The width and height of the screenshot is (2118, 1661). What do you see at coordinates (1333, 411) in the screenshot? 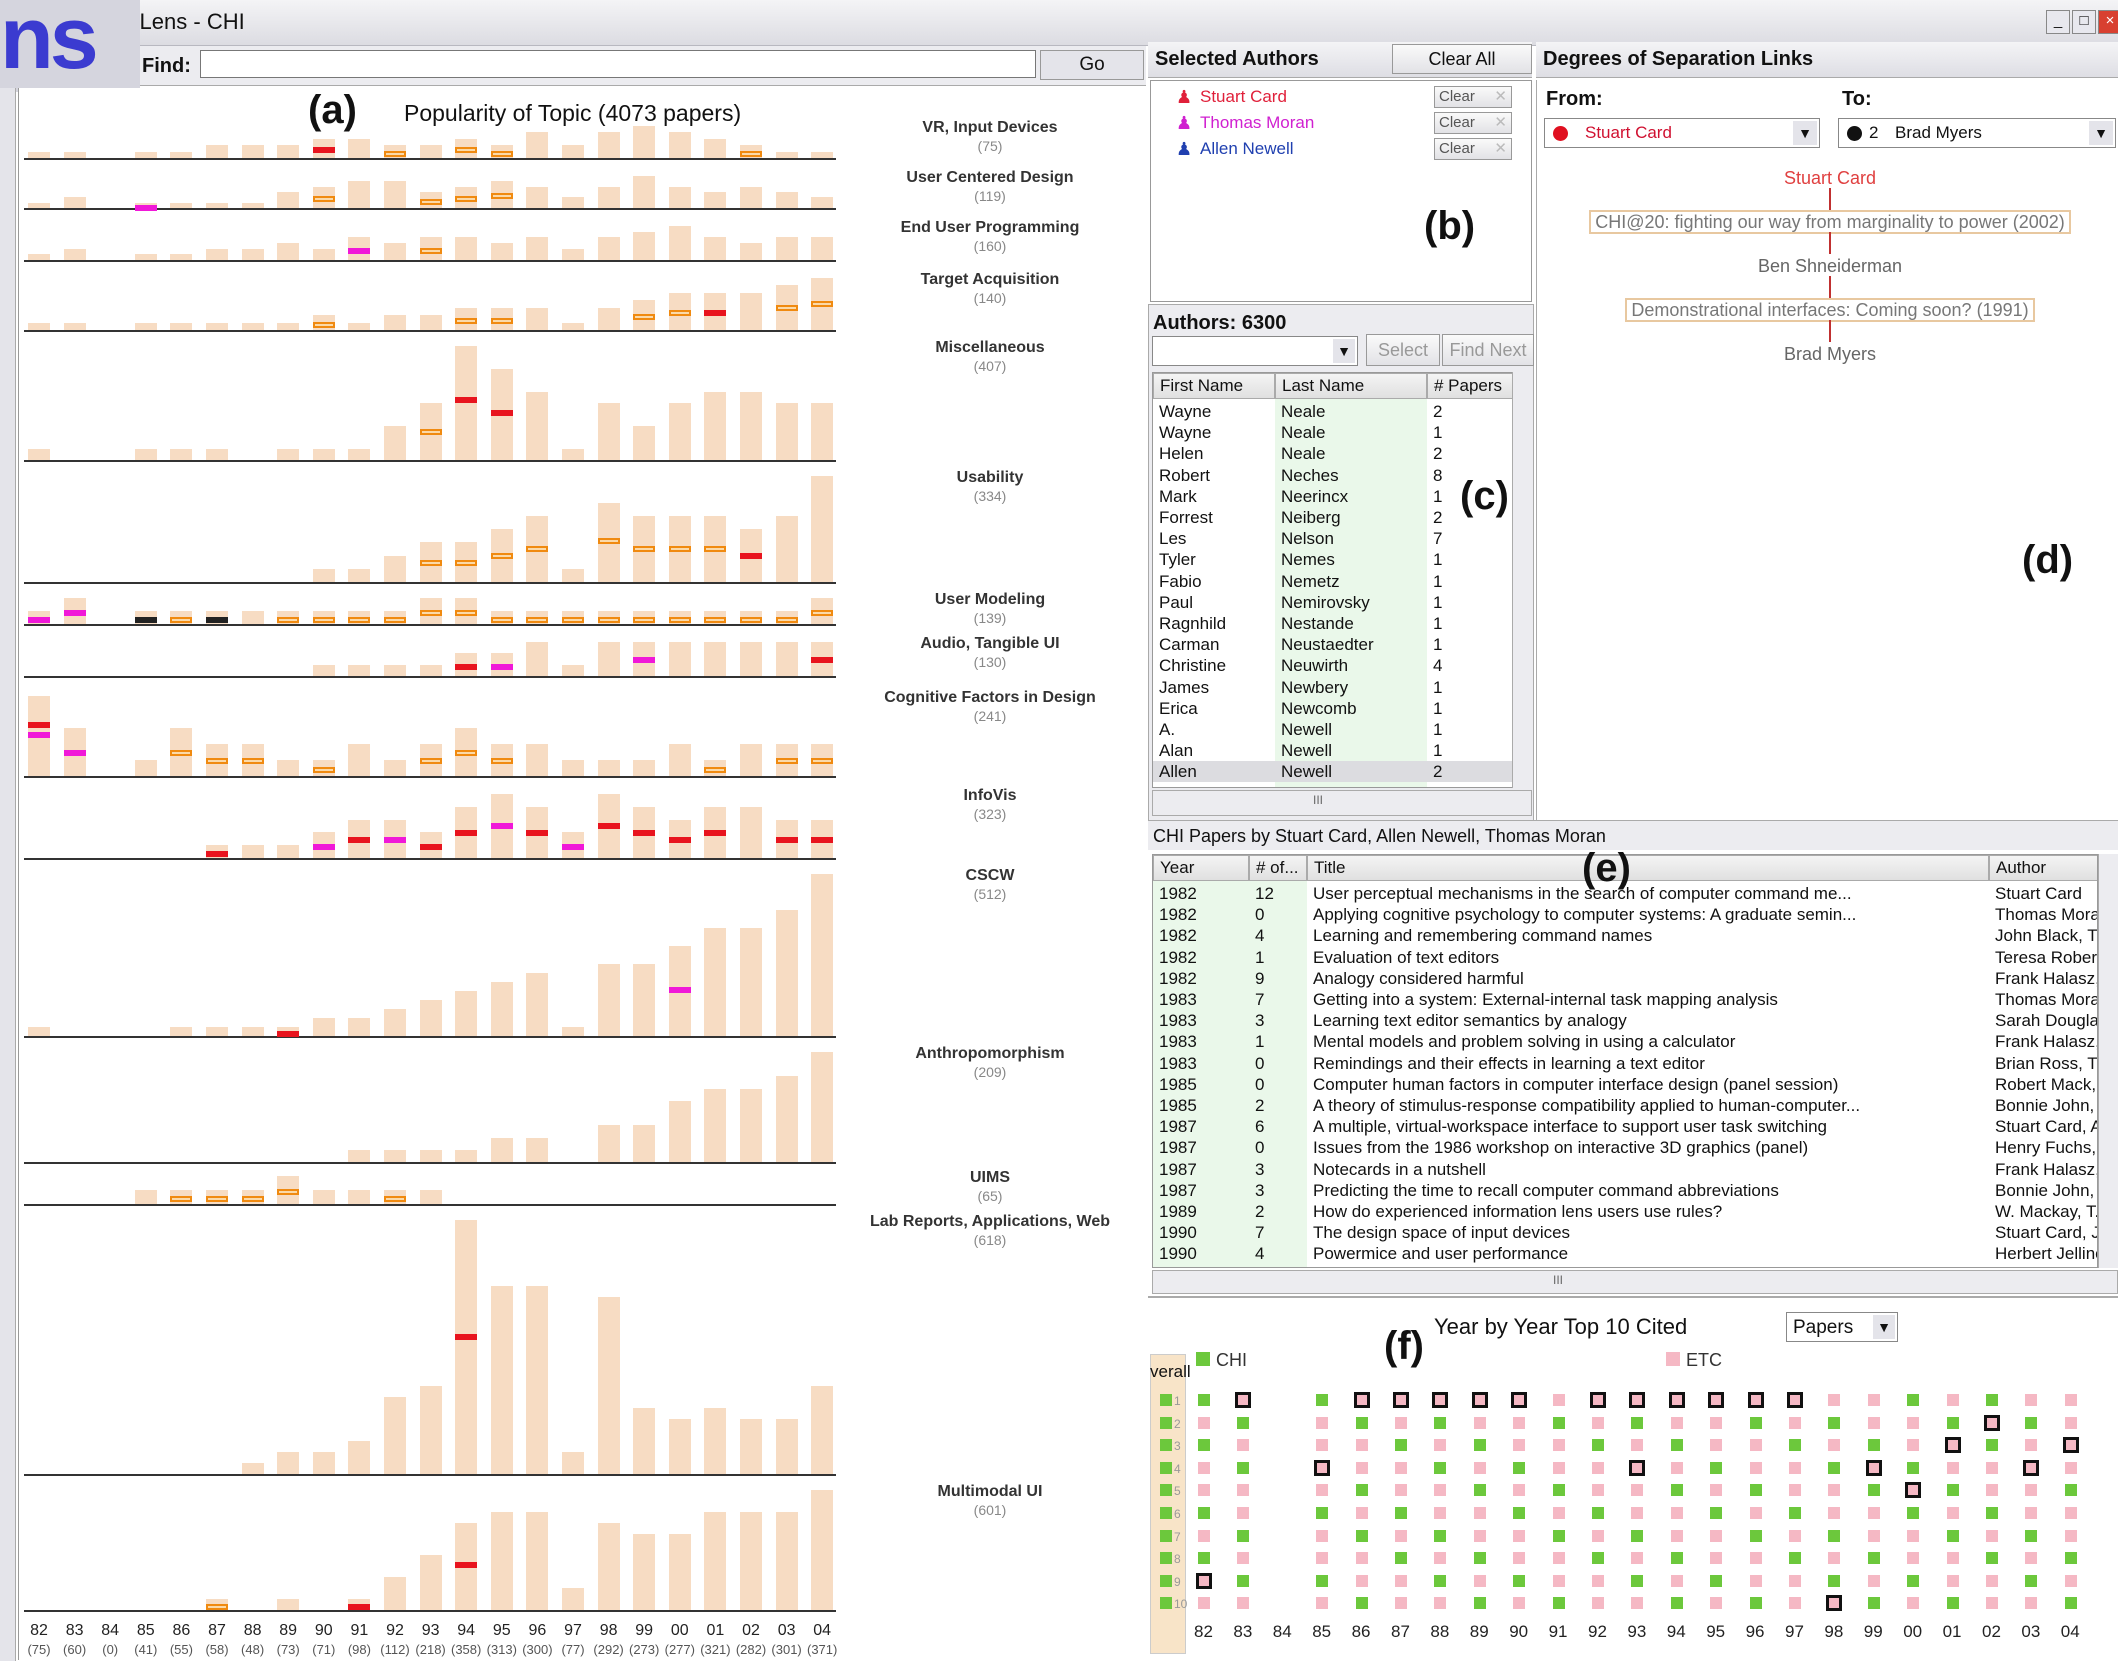
I see `table-row: Wayne Neale 2` at bounding box center [1333, 411].